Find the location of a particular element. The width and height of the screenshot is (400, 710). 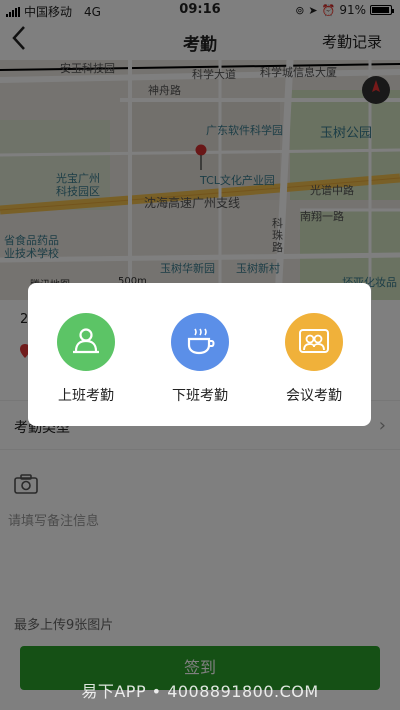

coffee-cup-icon is located at coordinates (201, 341).